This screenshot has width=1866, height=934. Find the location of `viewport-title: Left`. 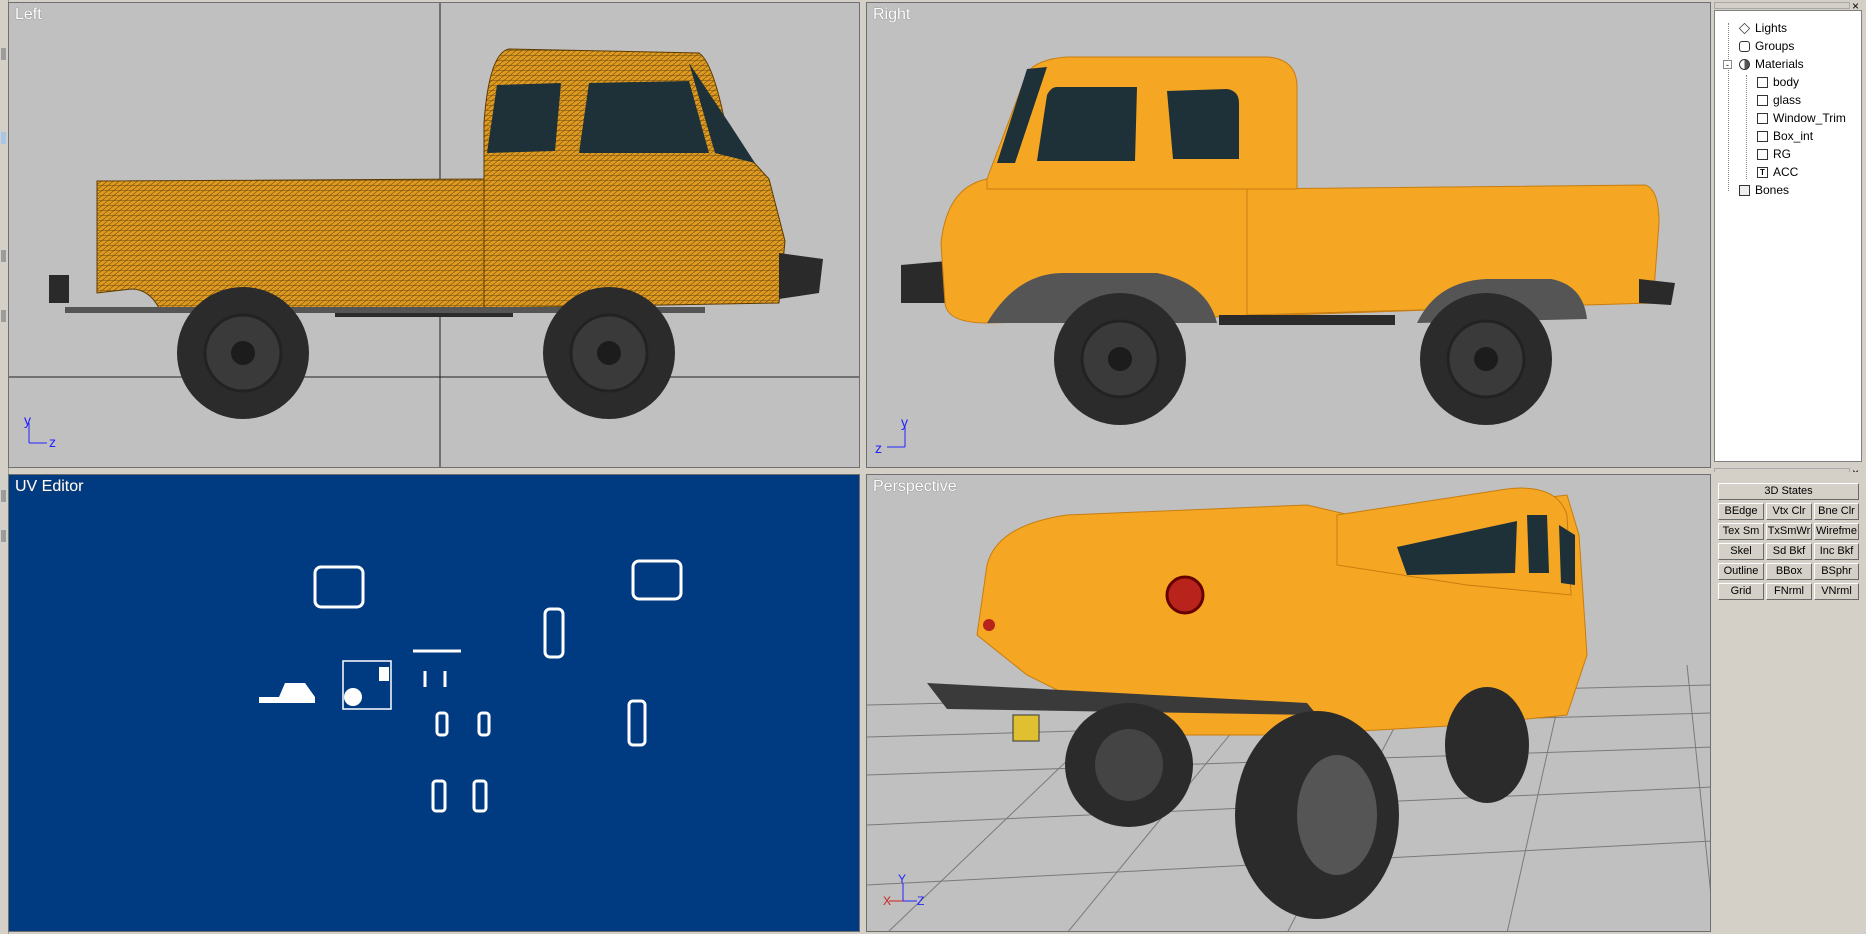

viewport-title: Left is located at coordinates (28, 14).